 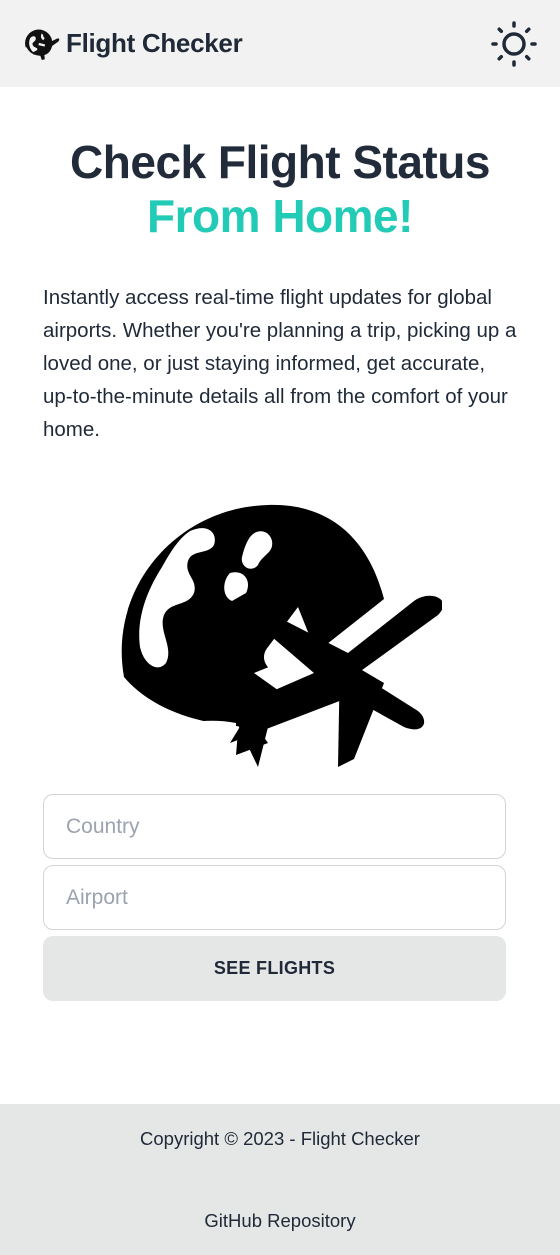 I want to click on navbar: Flight Checker, so click(x=280, y=43).